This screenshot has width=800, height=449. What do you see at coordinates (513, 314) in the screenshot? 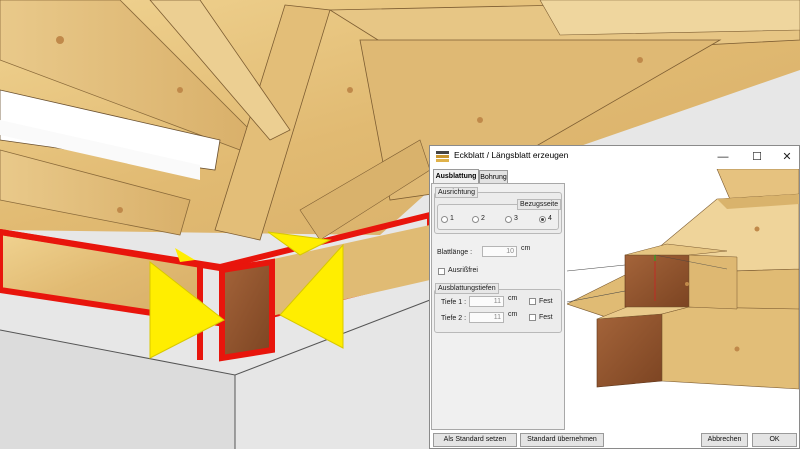
I see `tiefe2-unit: cm` at bounding box center [513, 314].